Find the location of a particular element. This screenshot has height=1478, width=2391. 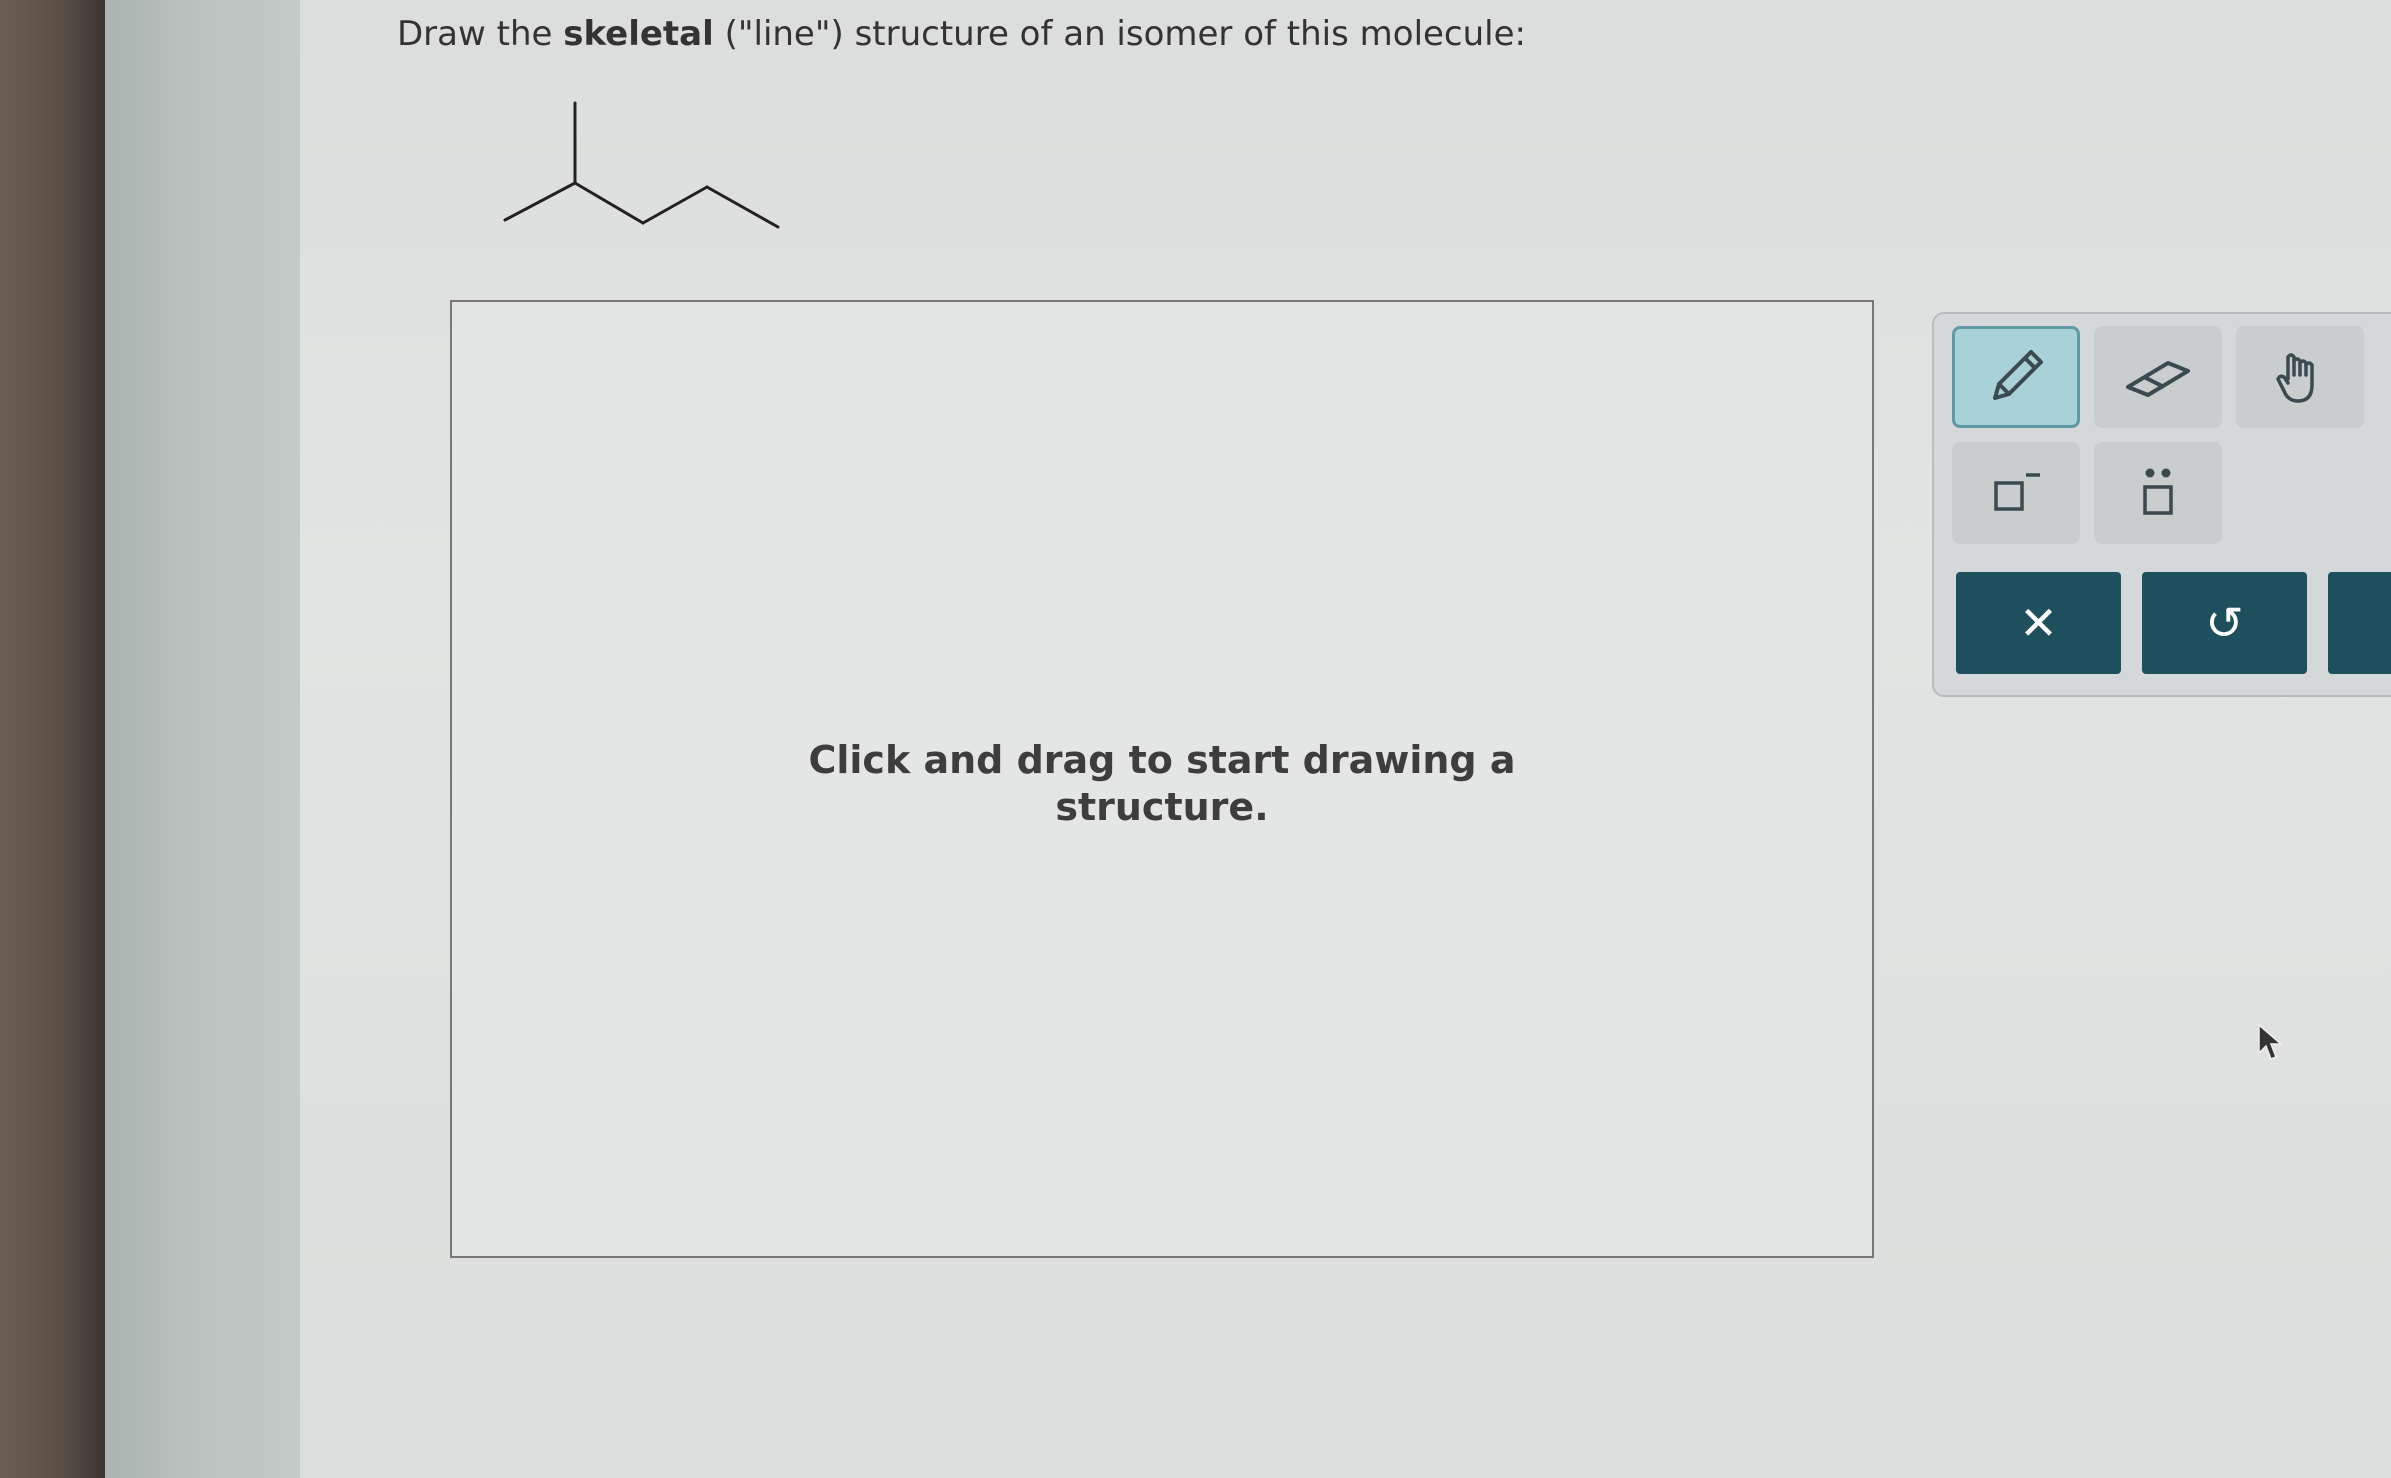

canvas-hint-line2: structure. is located at coordinates (1162, 807).